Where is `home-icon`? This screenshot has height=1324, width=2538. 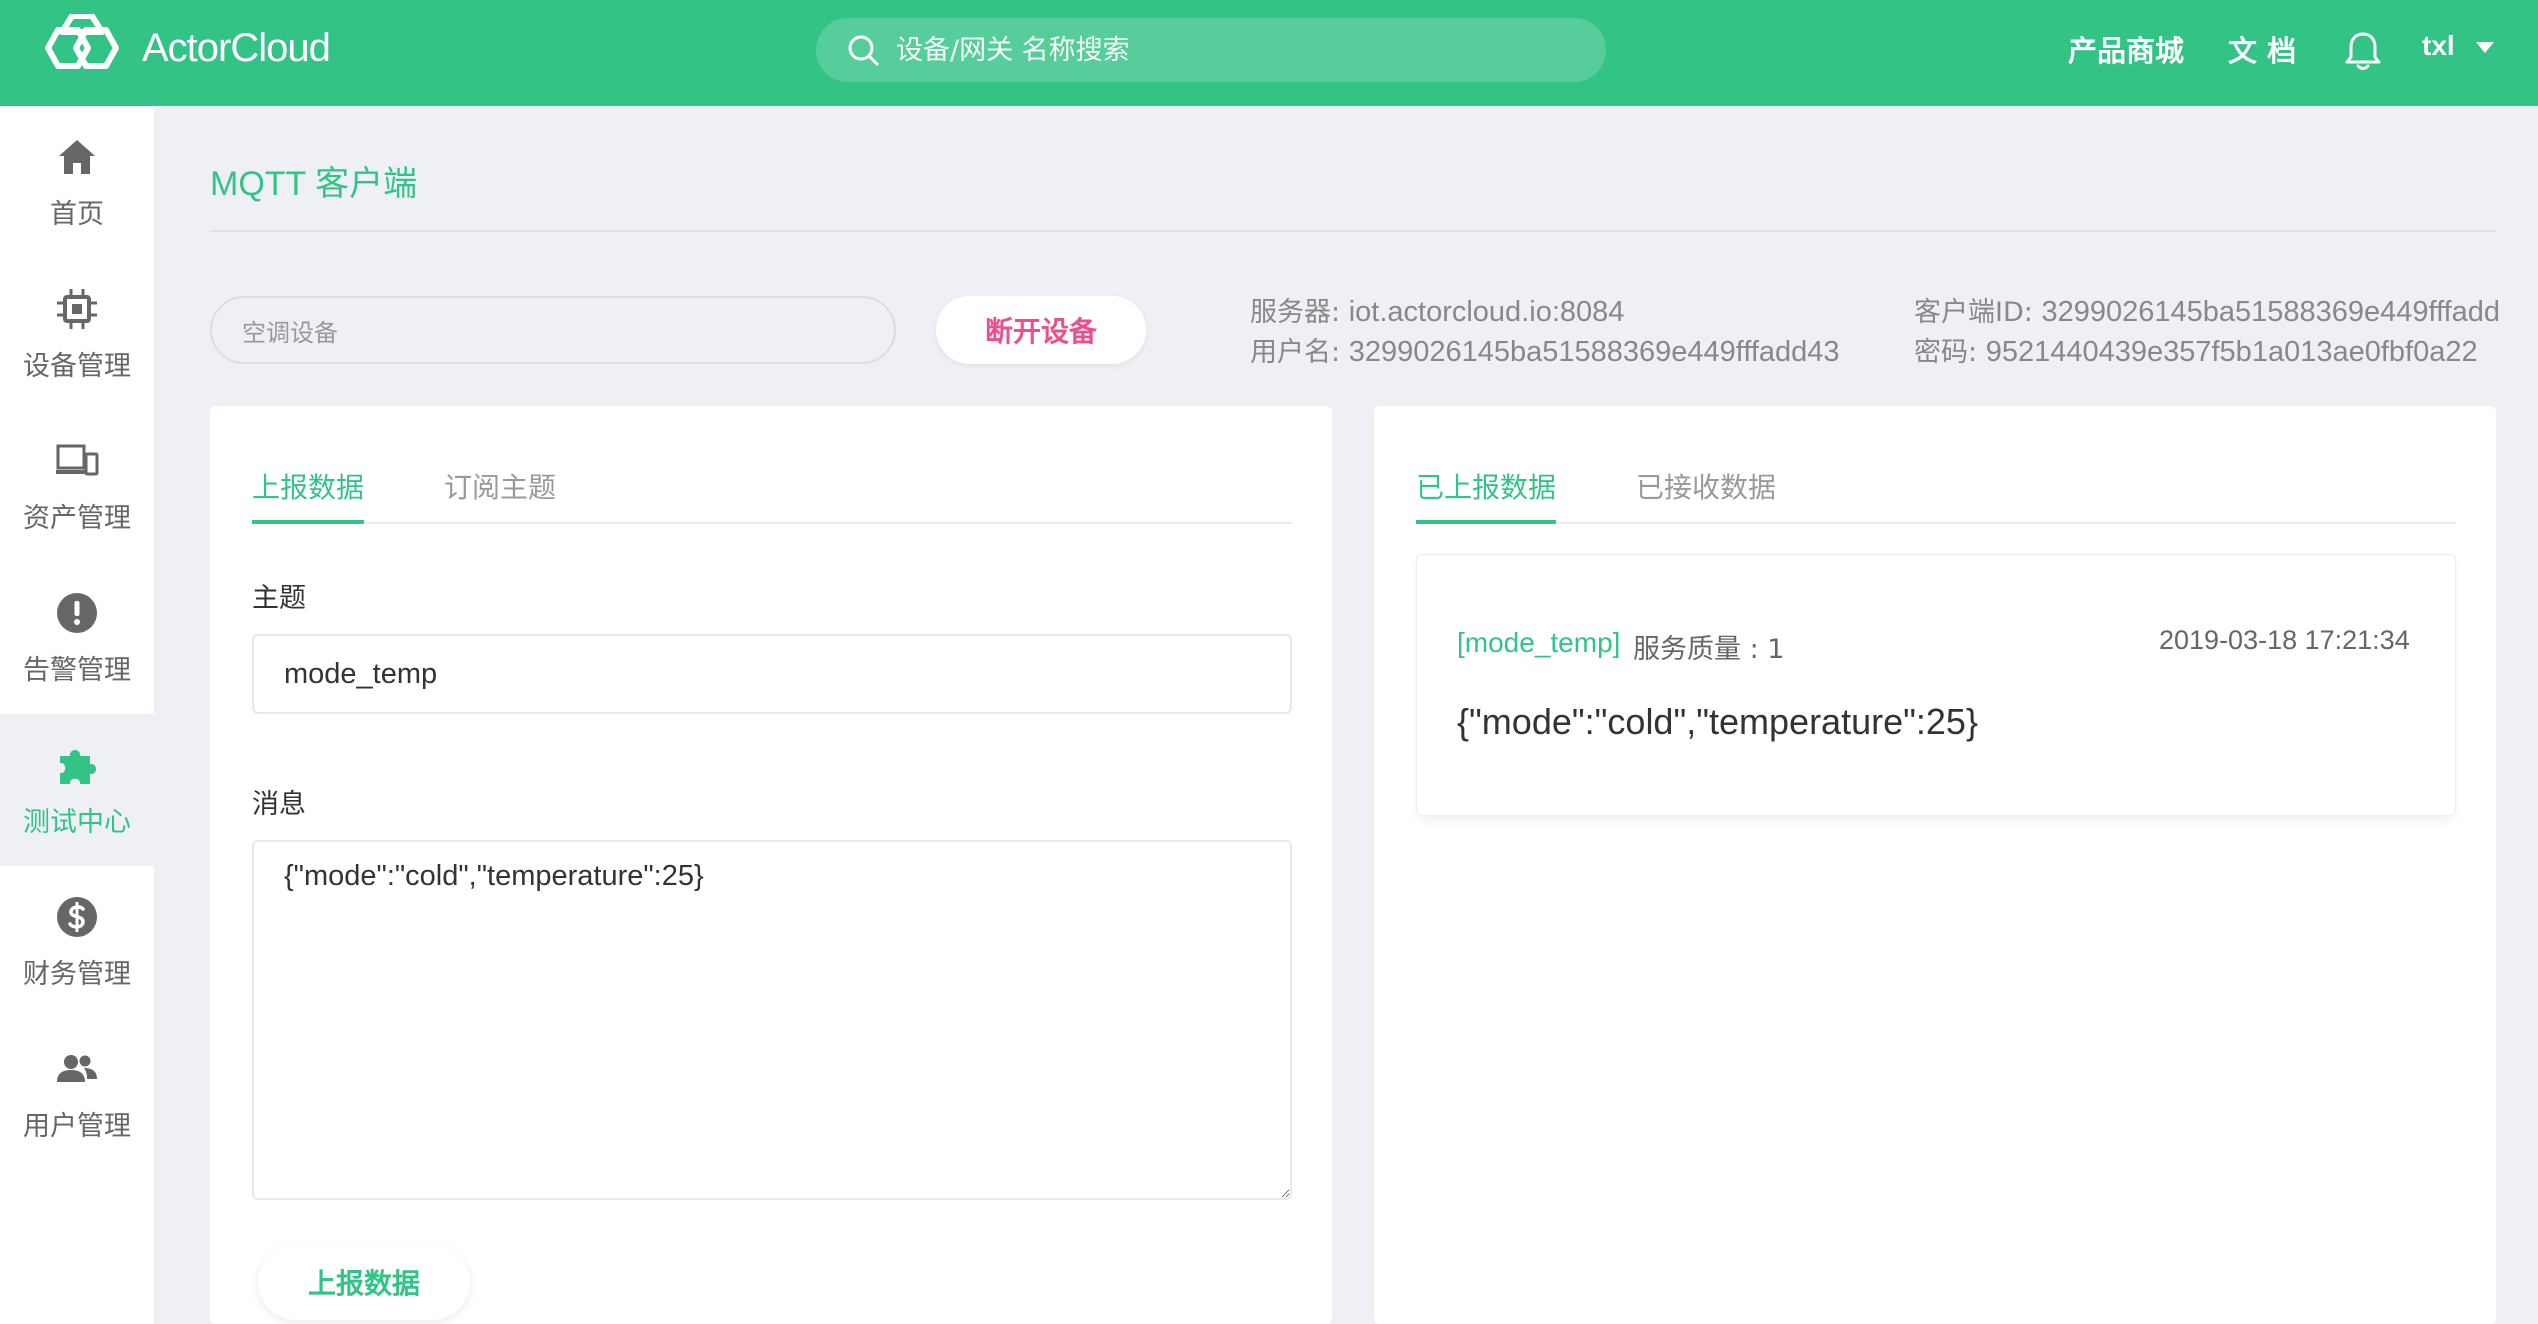
home-icon is located at coordinates (77, 156).